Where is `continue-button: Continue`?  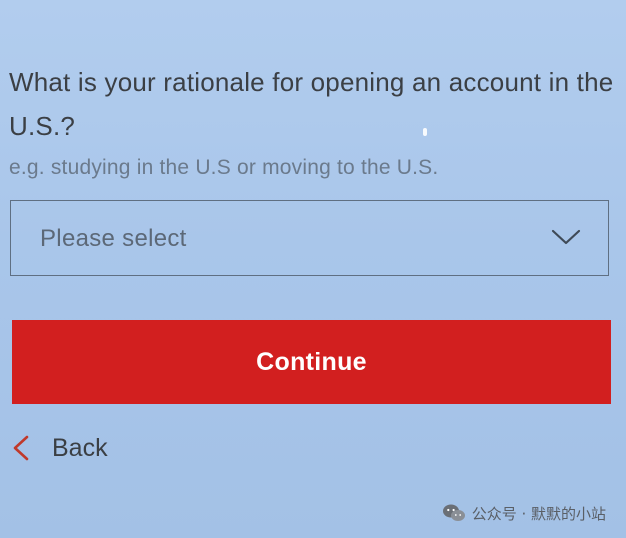
continue-button: Continue is located at coordinates (311, 362).